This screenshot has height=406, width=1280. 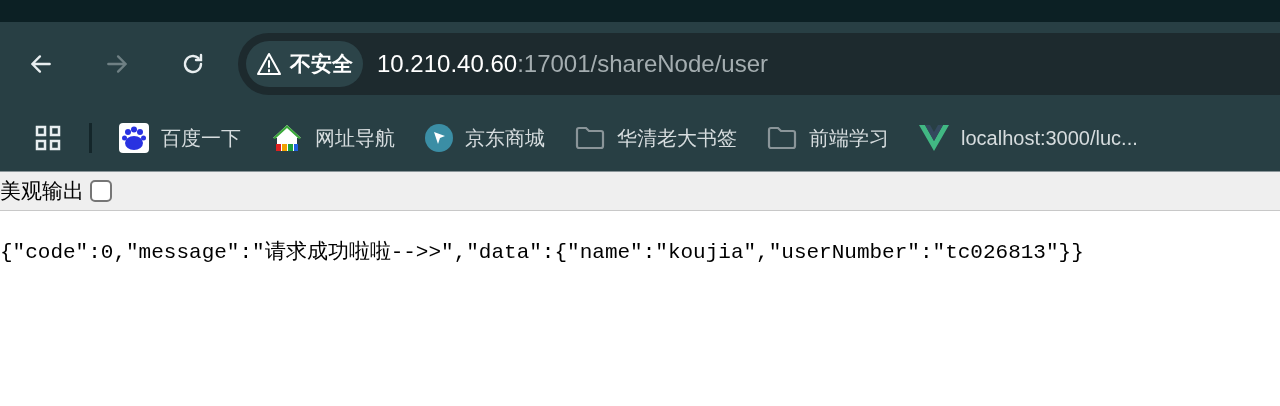 I want to click on apps-grid-icon, so click(x=48, y=138).